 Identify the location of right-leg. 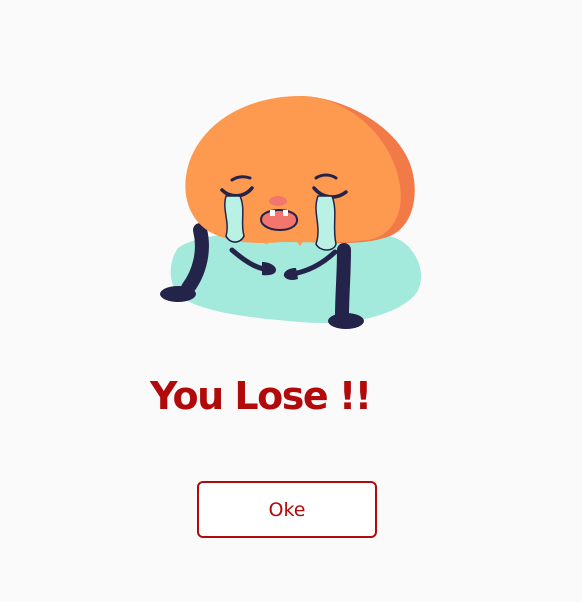
(343, 283).